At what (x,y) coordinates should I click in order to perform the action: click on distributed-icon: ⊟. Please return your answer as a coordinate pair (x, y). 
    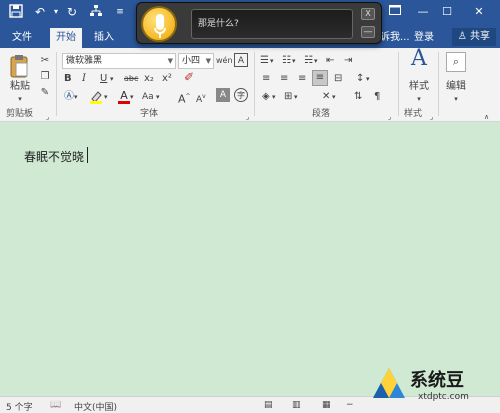
    Looking at the image, I should click on (338, 79).